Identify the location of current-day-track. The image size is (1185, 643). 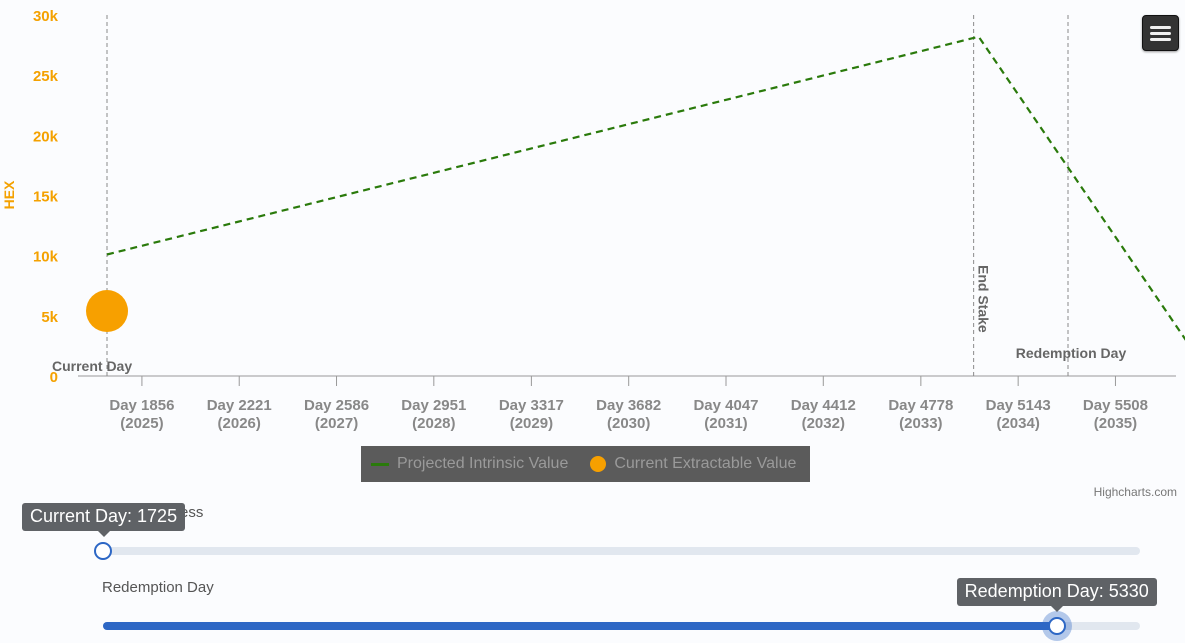
(621, 551).